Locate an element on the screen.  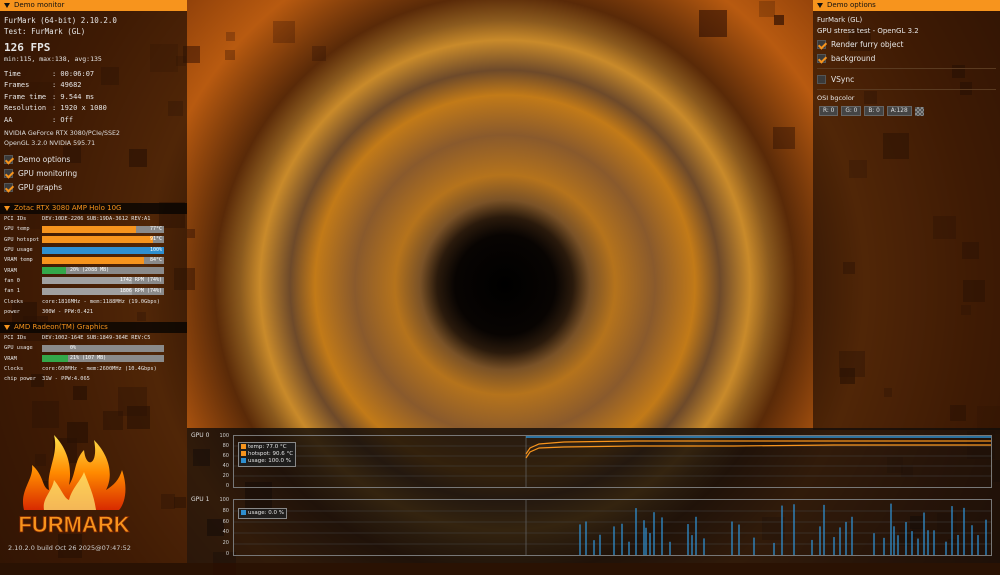
pci-value: DEV:1002-164E SUB:1849-364E REV:C5 is located at coordinates (96, 338).